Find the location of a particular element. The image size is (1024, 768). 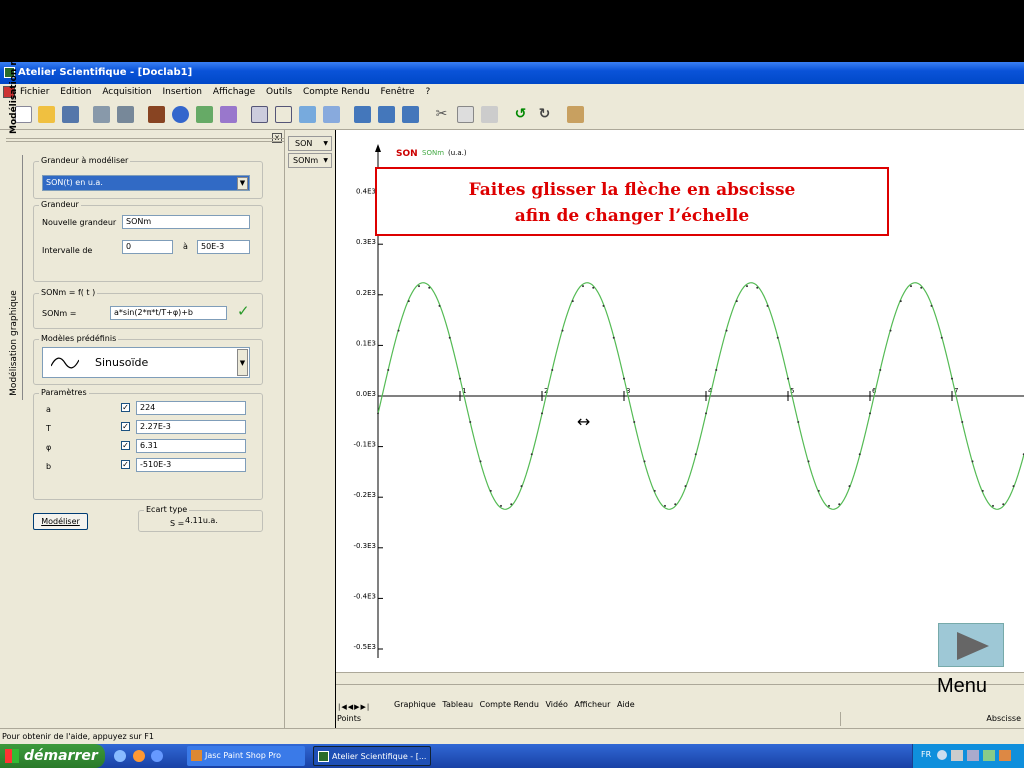

tangent-icon is located at coordinates (307, 114).